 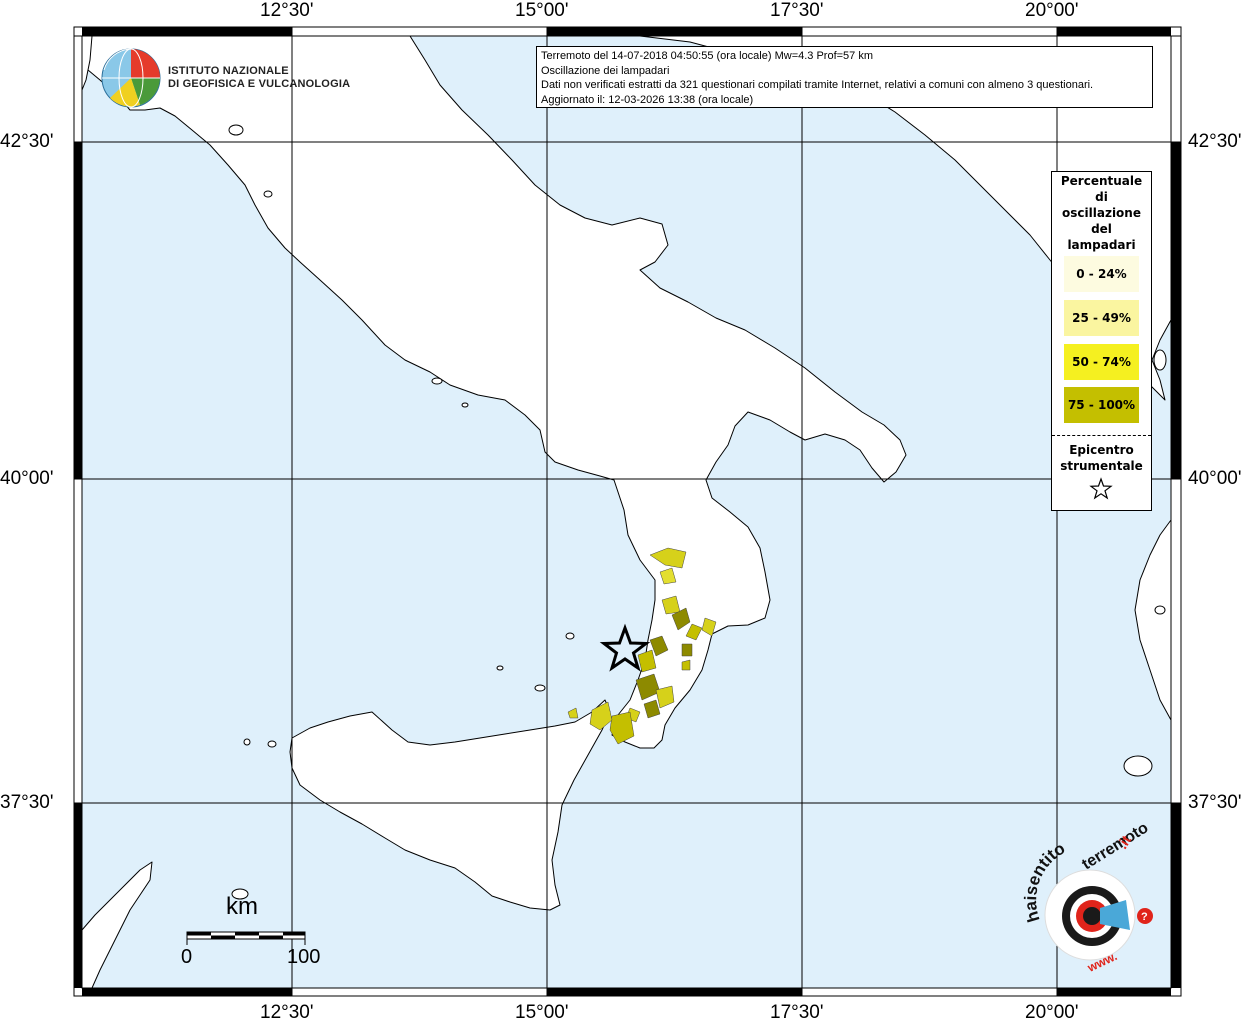 What do you see at coordinates (605, 70) in the screenshot?
I see `map-type-line: Oscillazione dei lampadari` at bounding box center [605, 70].